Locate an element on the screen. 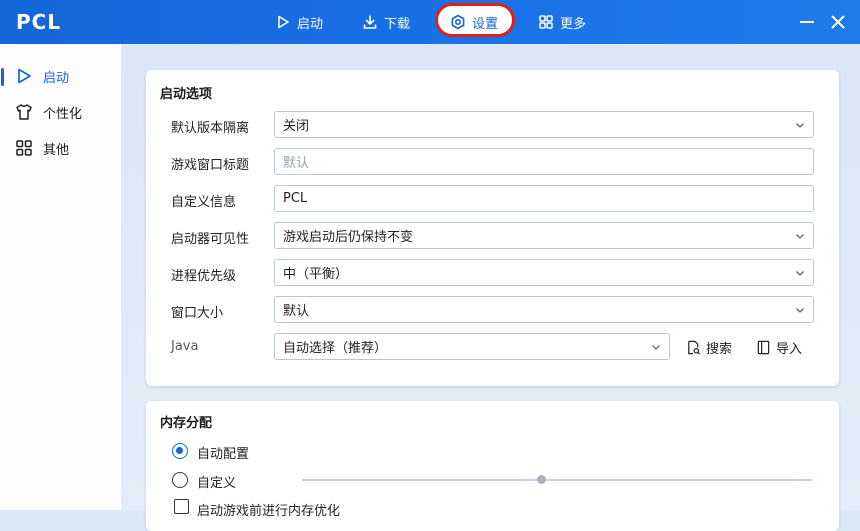 The height and width of the screenshot is (531, 860). process-priority-select: 中（平衡） is located at coordinates (544, 272).